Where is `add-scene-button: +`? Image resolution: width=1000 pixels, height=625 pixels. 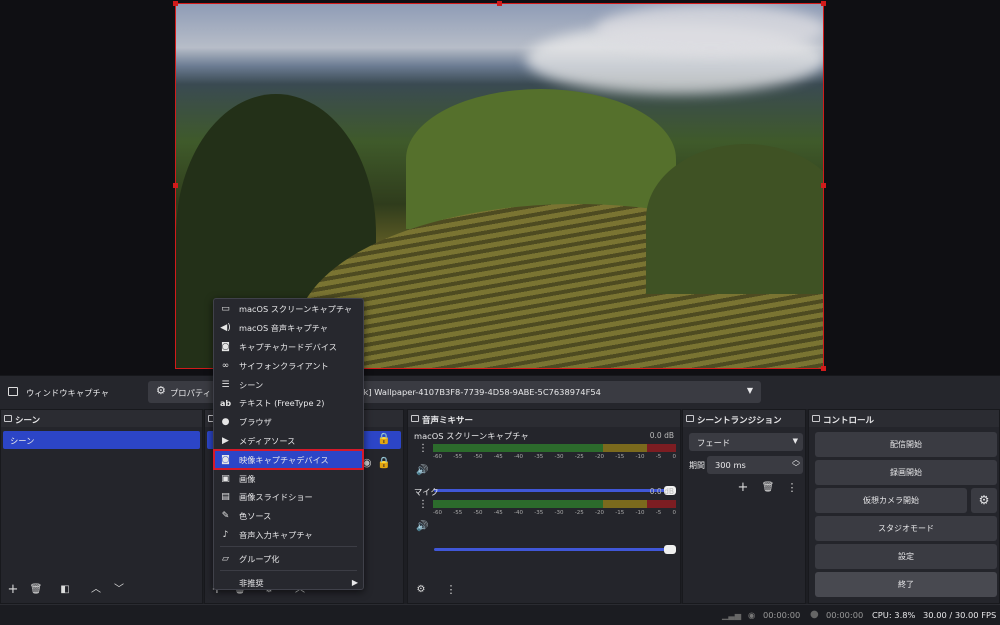 add-scene-button: + is located at coordinates (13, 590).